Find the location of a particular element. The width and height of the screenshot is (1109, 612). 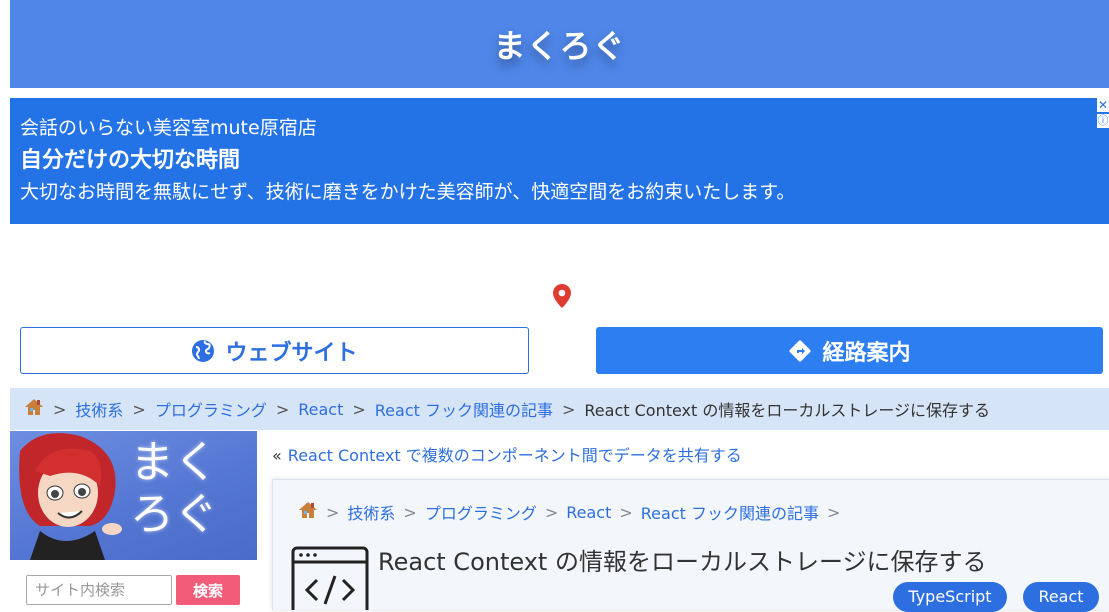

ad-headline: 自分だけの大切な時間 is located at coordinates (559, 161).